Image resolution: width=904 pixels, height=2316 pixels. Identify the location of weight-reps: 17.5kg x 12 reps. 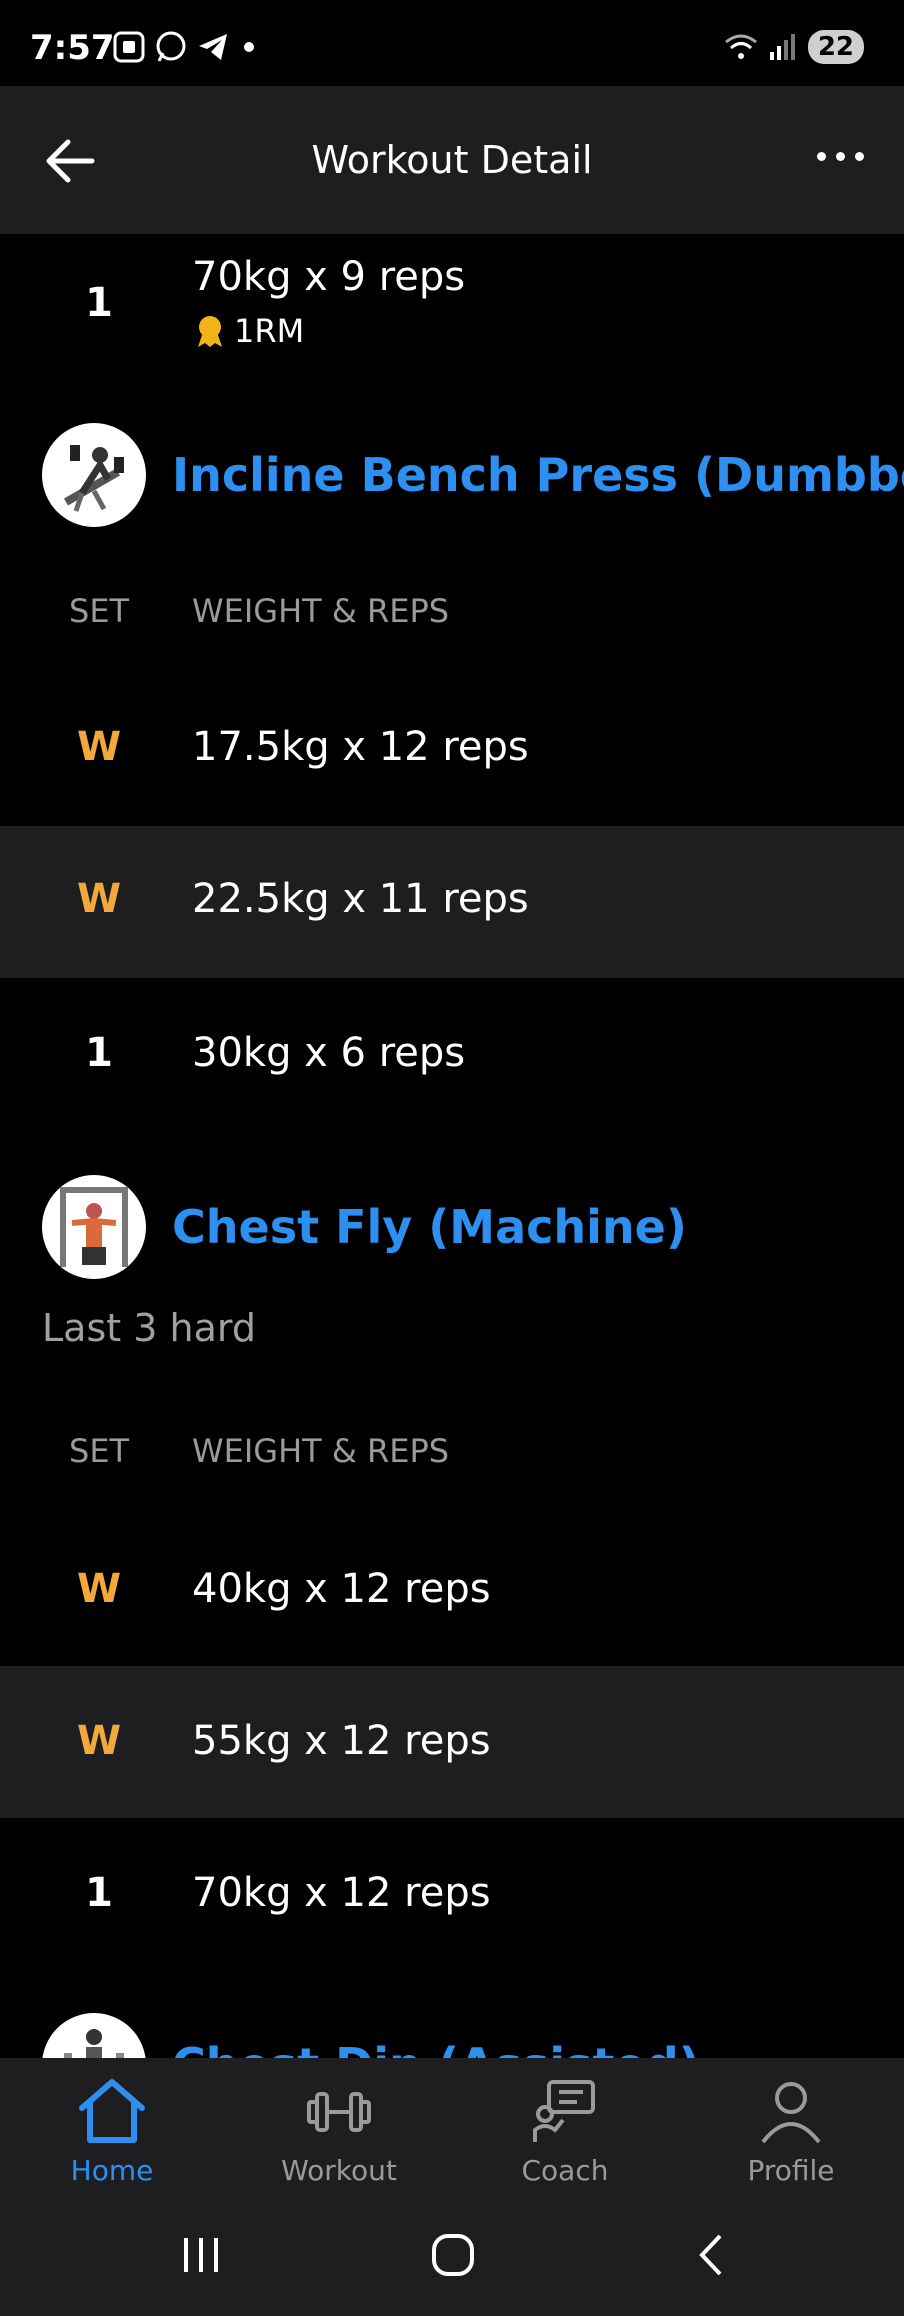
(360, 747).